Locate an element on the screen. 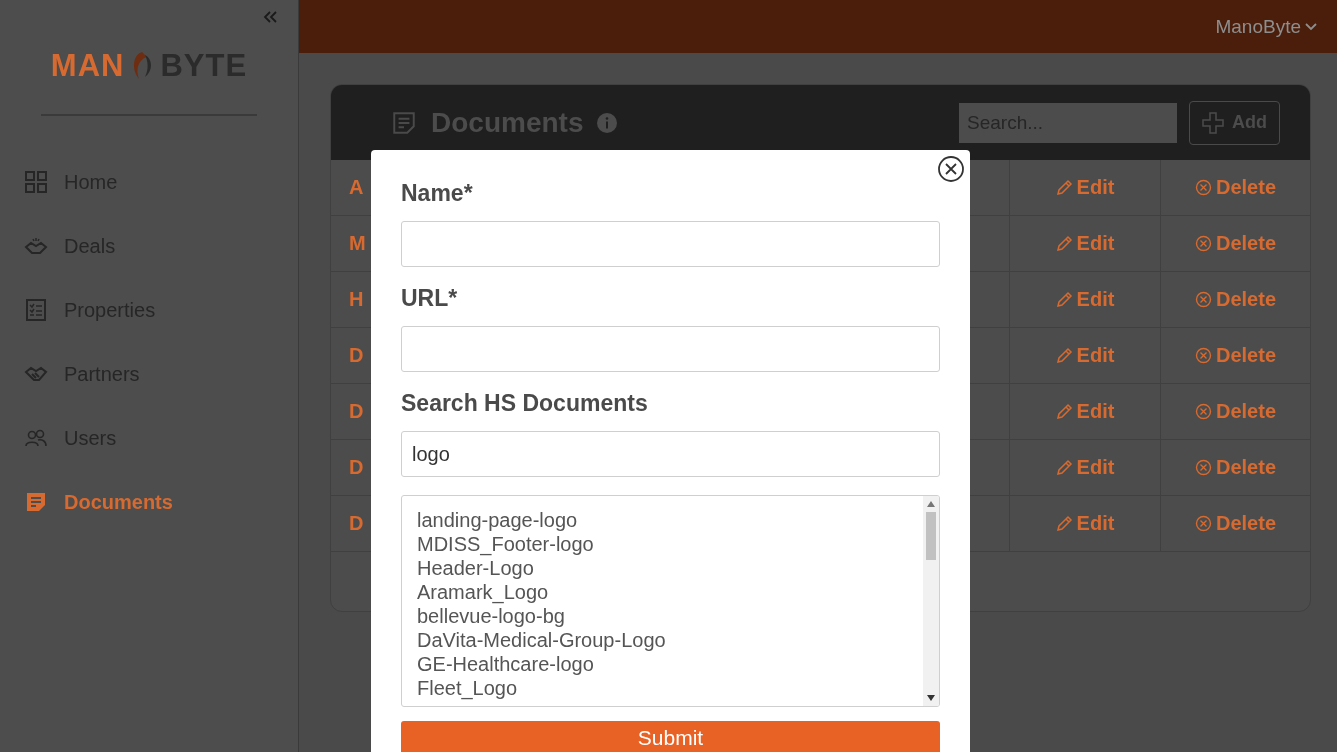 The height and width of the screenshot is (752, 1337). plus-icon is located at coordinates (1213, 122).